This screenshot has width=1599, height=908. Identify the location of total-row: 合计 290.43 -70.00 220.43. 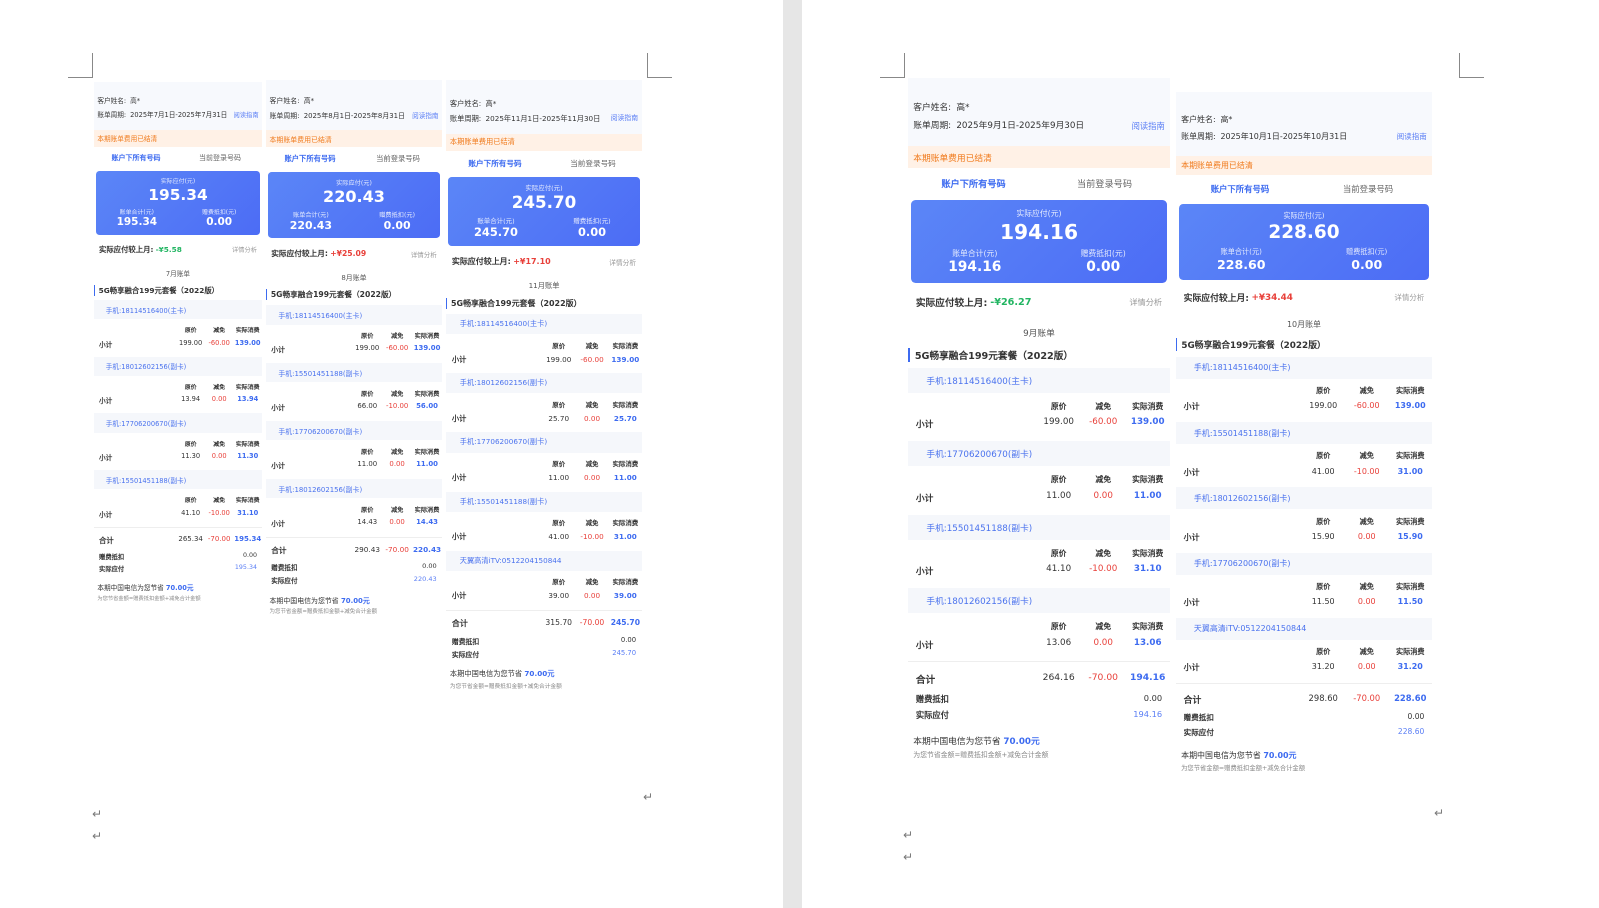
(354, 548).